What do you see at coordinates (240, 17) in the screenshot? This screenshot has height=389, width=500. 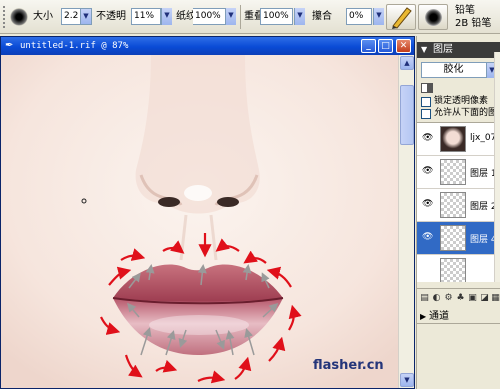 I see `toolbar-divider` at bounding box center [240, 17].